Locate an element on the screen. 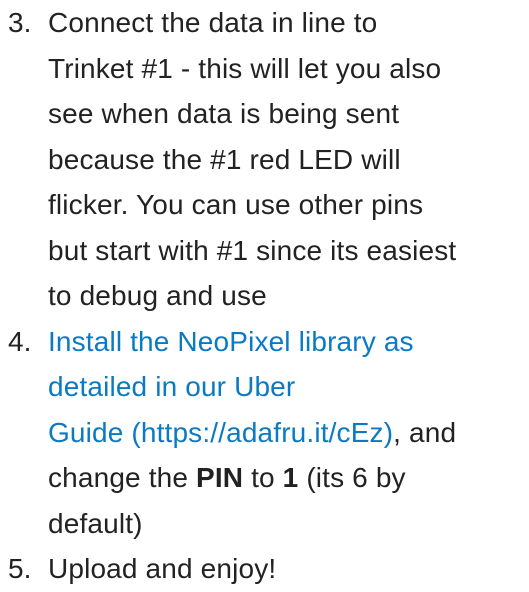  step-4-number: 4. is located at coordinates (20, 341).